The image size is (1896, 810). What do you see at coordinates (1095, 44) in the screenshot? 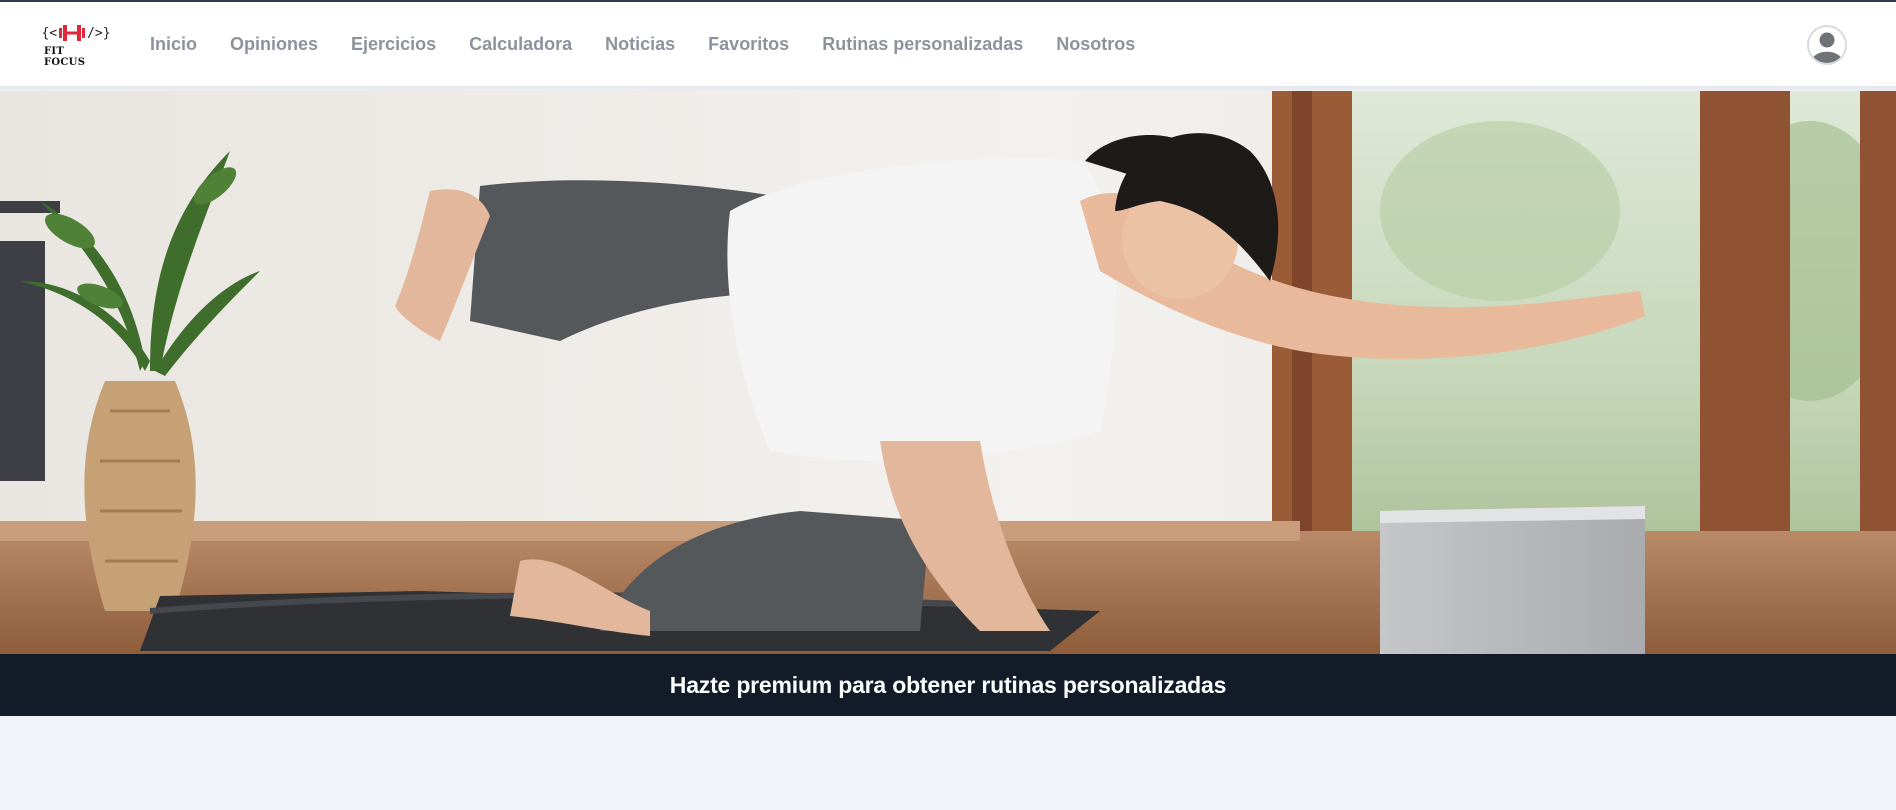
I see `nav-item-nosotros: Nosotros` at bounding box center [1095, 44].